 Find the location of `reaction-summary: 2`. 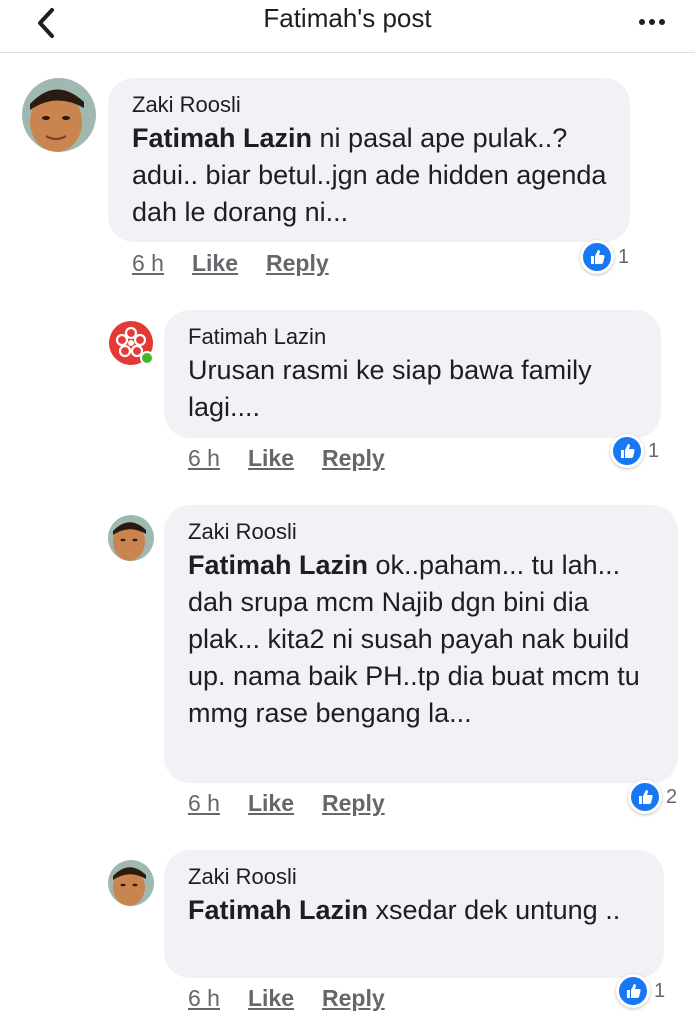

reaction-summary: 2 is located at coordinates (652, 797).